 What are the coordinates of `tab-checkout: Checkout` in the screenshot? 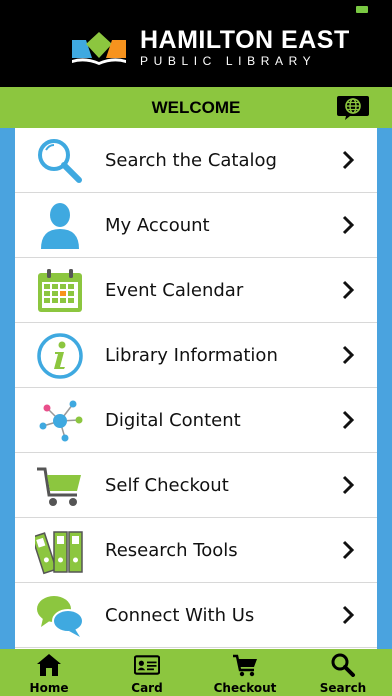 It's located at (245, 672).